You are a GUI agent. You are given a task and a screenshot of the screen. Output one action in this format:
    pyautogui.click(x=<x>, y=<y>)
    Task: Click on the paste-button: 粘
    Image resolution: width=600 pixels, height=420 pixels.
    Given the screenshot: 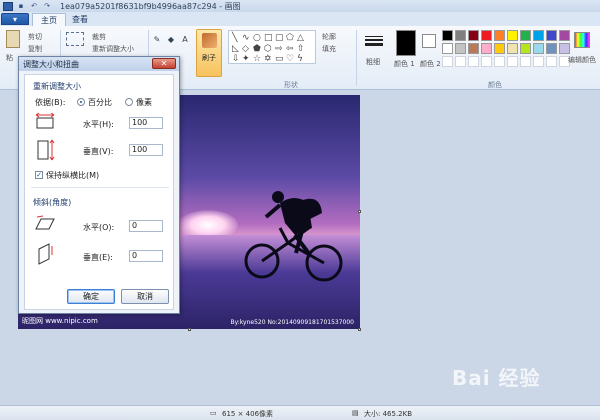 What is the action you would take?
    pyautogui.click(x=9, y=58)
    